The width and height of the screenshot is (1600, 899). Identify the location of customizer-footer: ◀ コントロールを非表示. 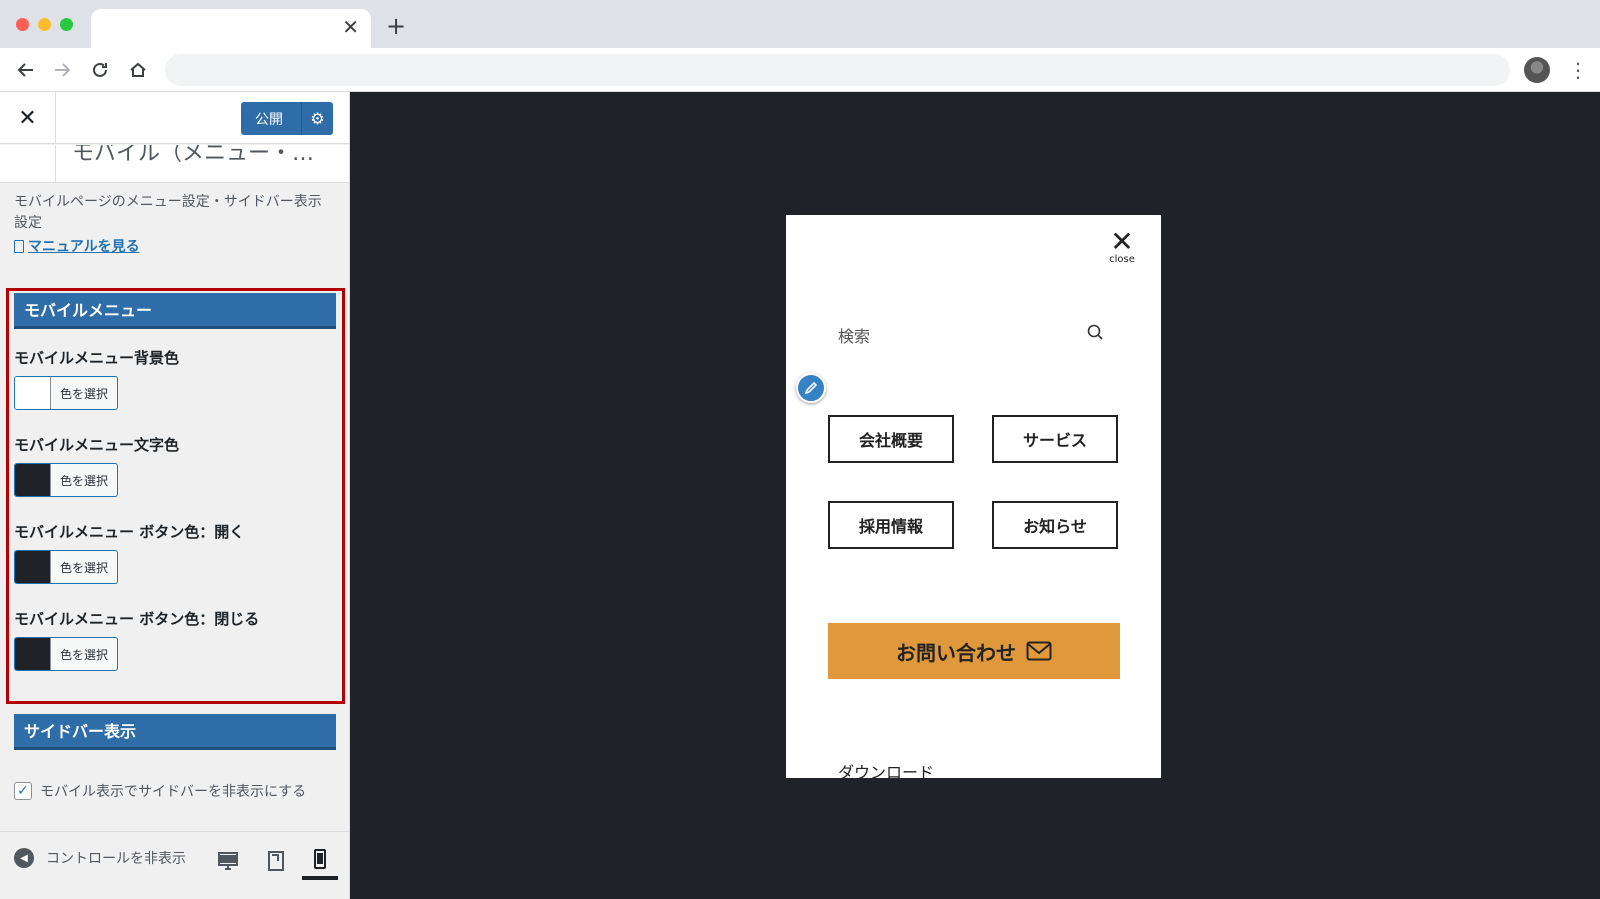
(174, 865).